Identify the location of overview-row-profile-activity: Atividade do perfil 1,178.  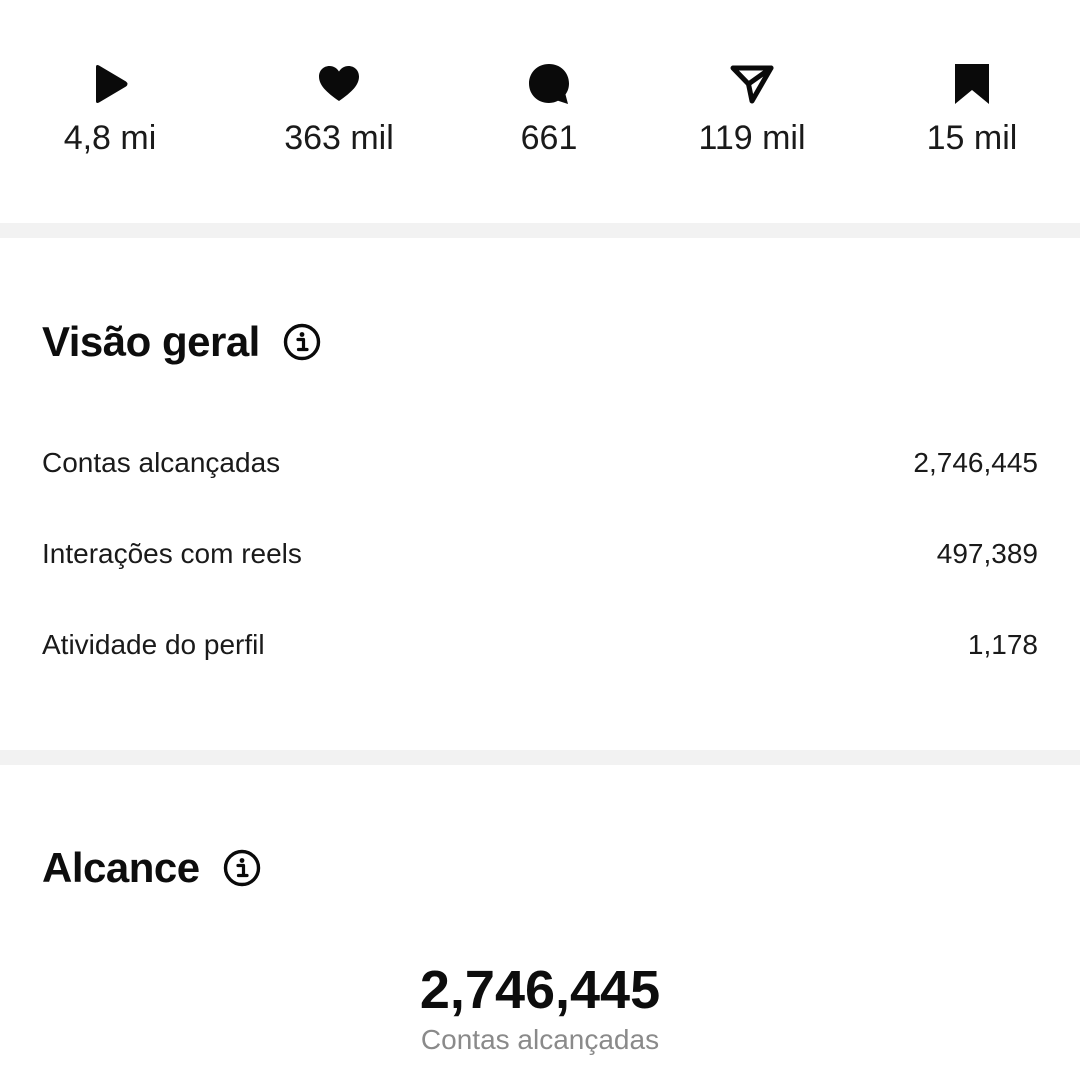
(540, 645).